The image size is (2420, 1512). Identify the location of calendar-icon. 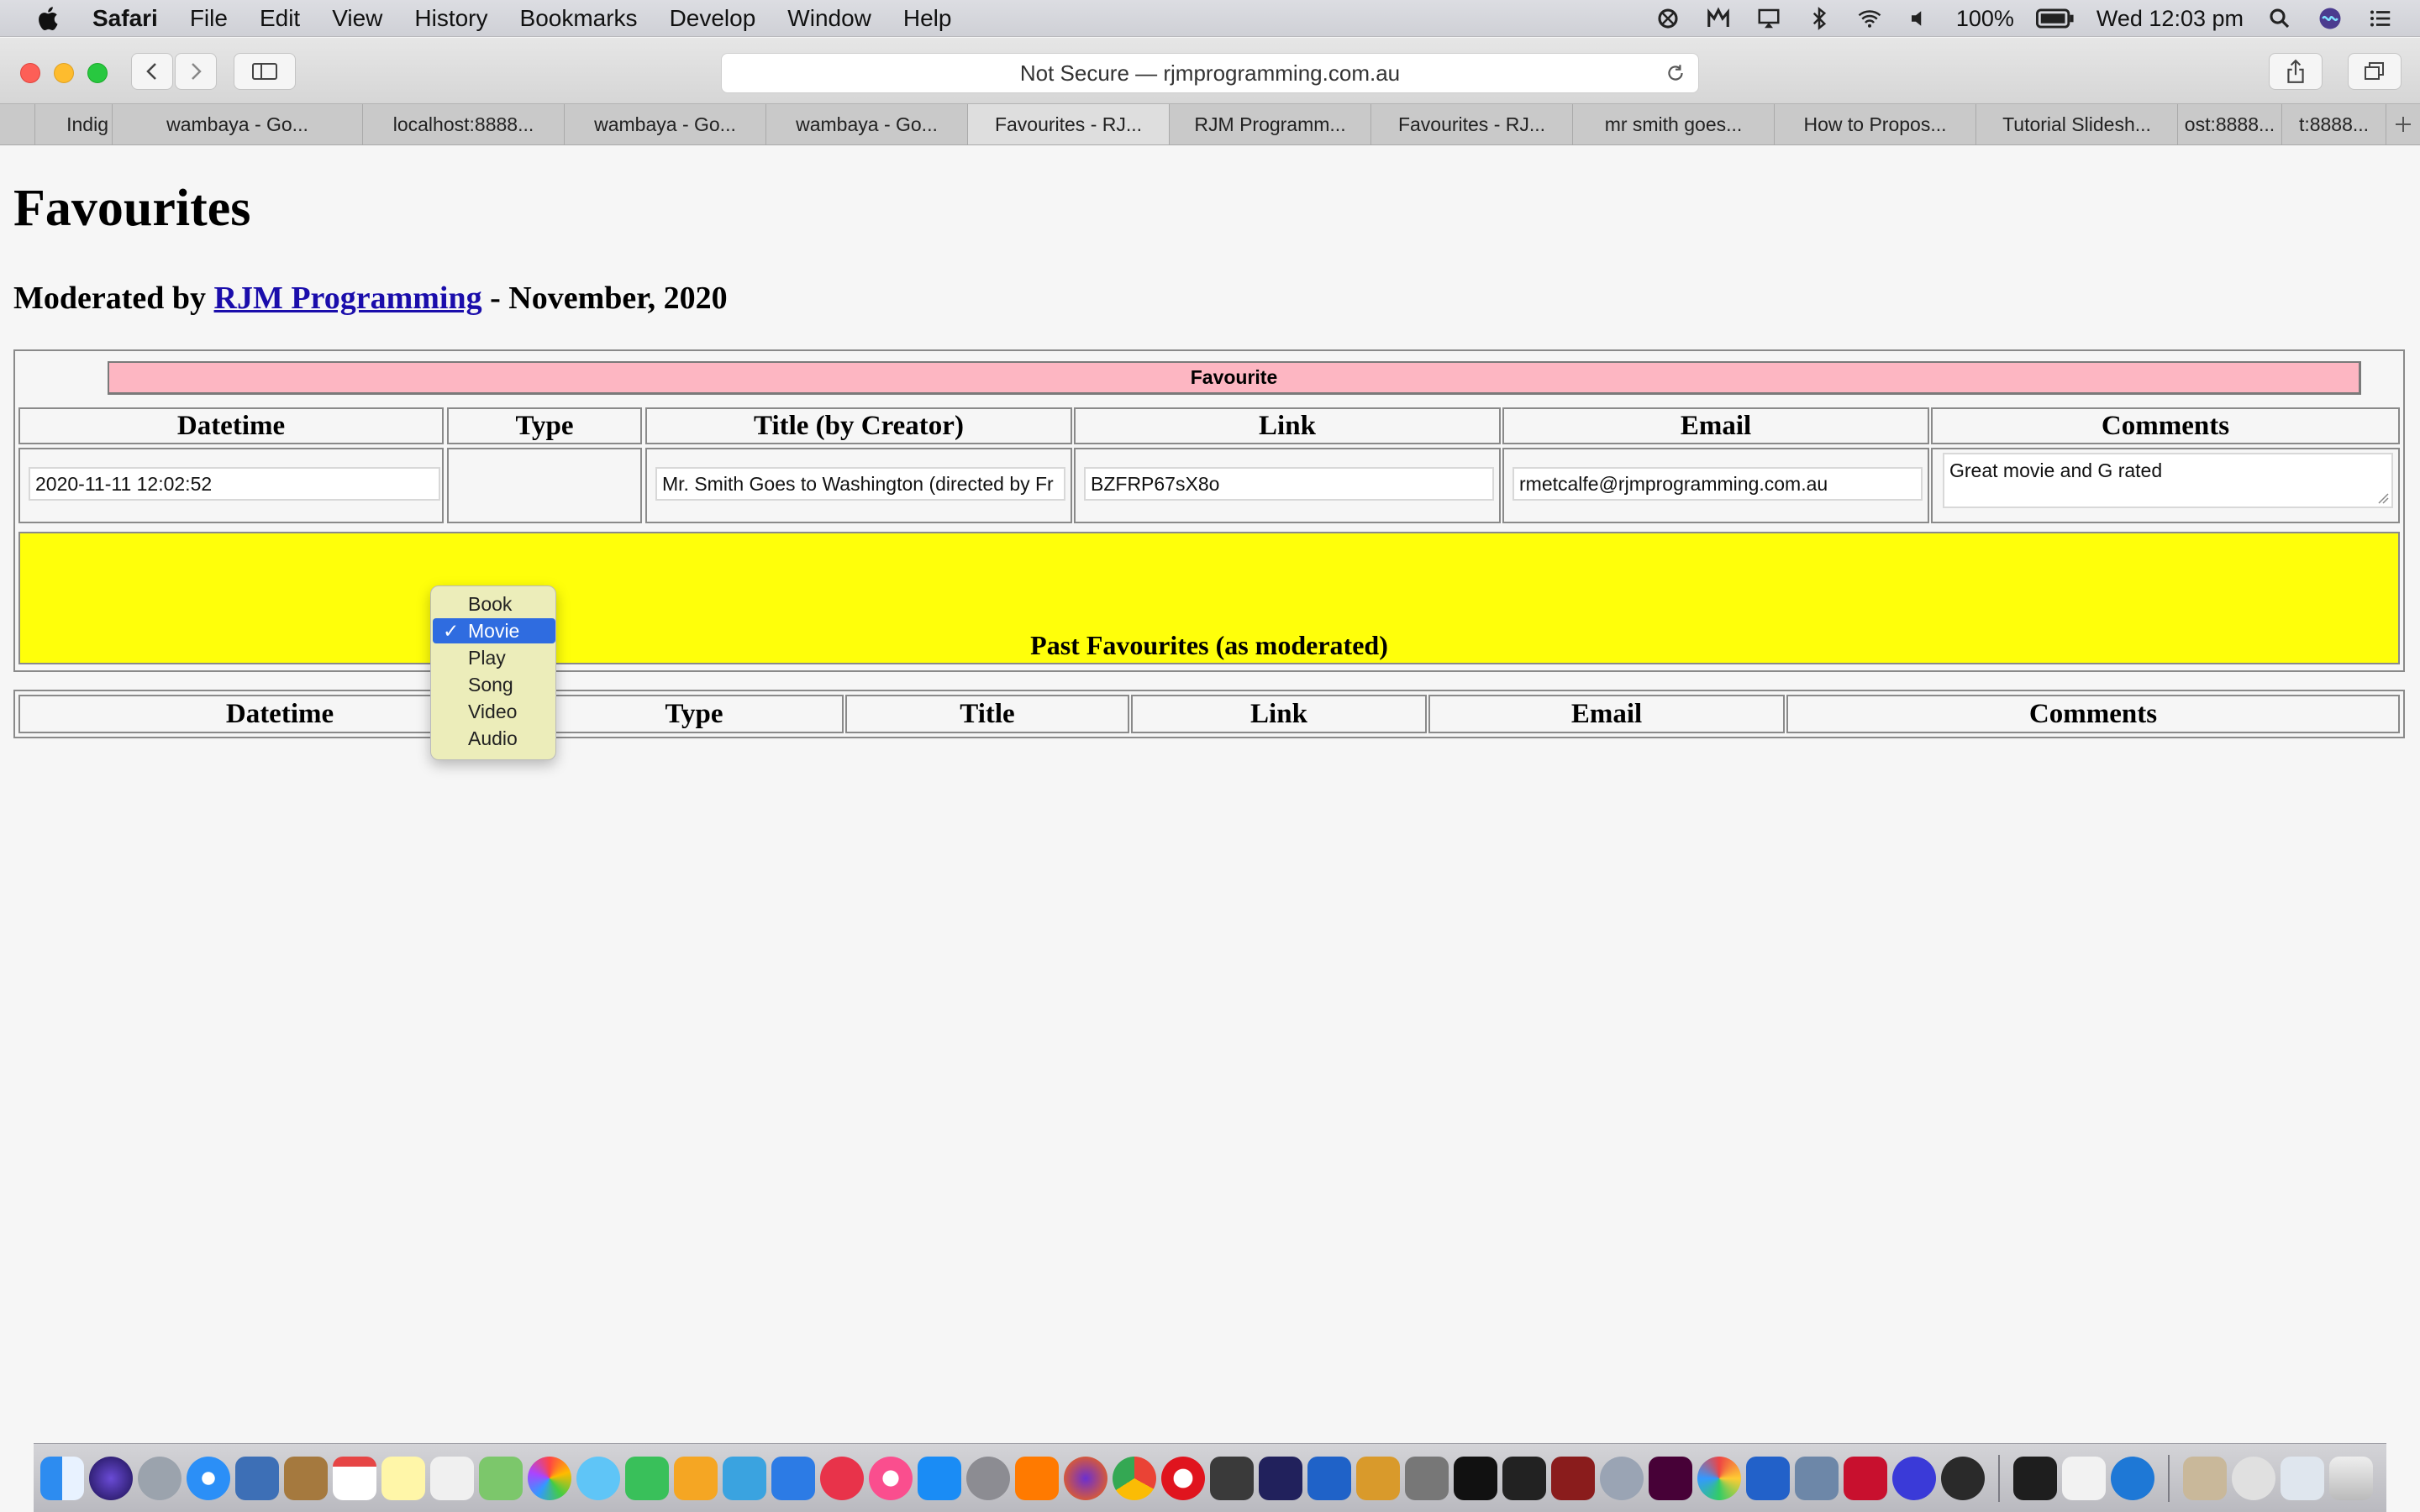
(354, 1478).